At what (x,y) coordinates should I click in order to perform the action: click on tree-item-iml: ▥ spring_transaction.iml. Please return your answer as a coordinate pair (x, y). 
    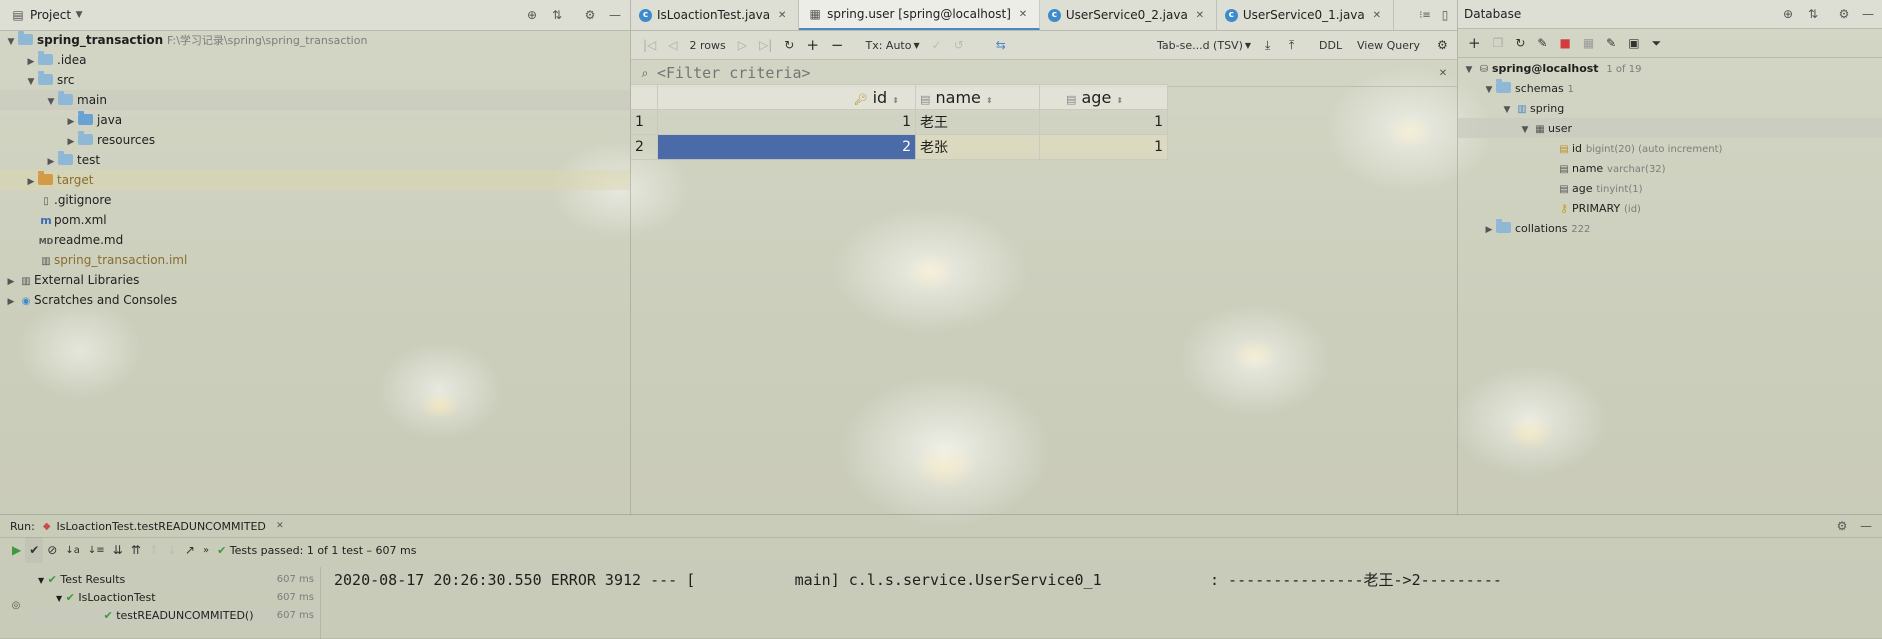
    Looking at the image, I should click on (112, 260).